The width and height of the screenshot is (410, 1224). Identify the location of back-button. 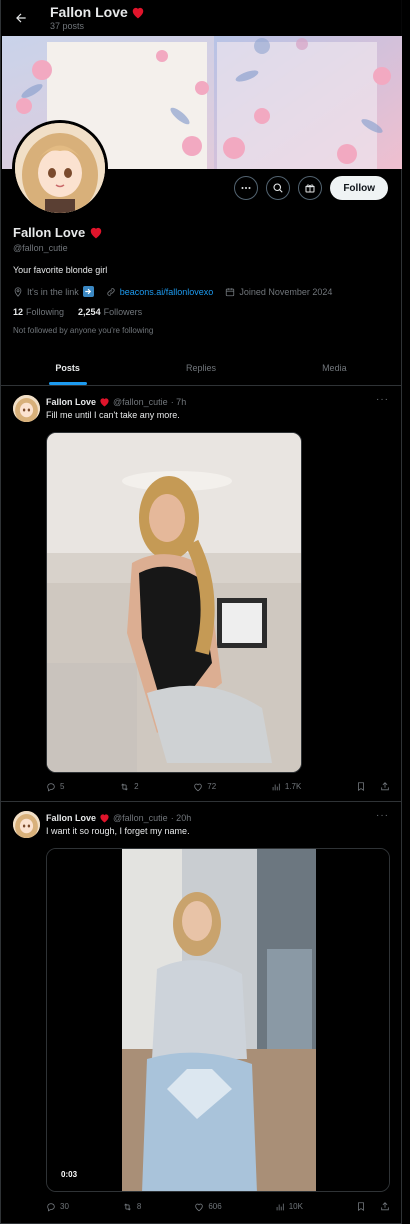
(21, 18).